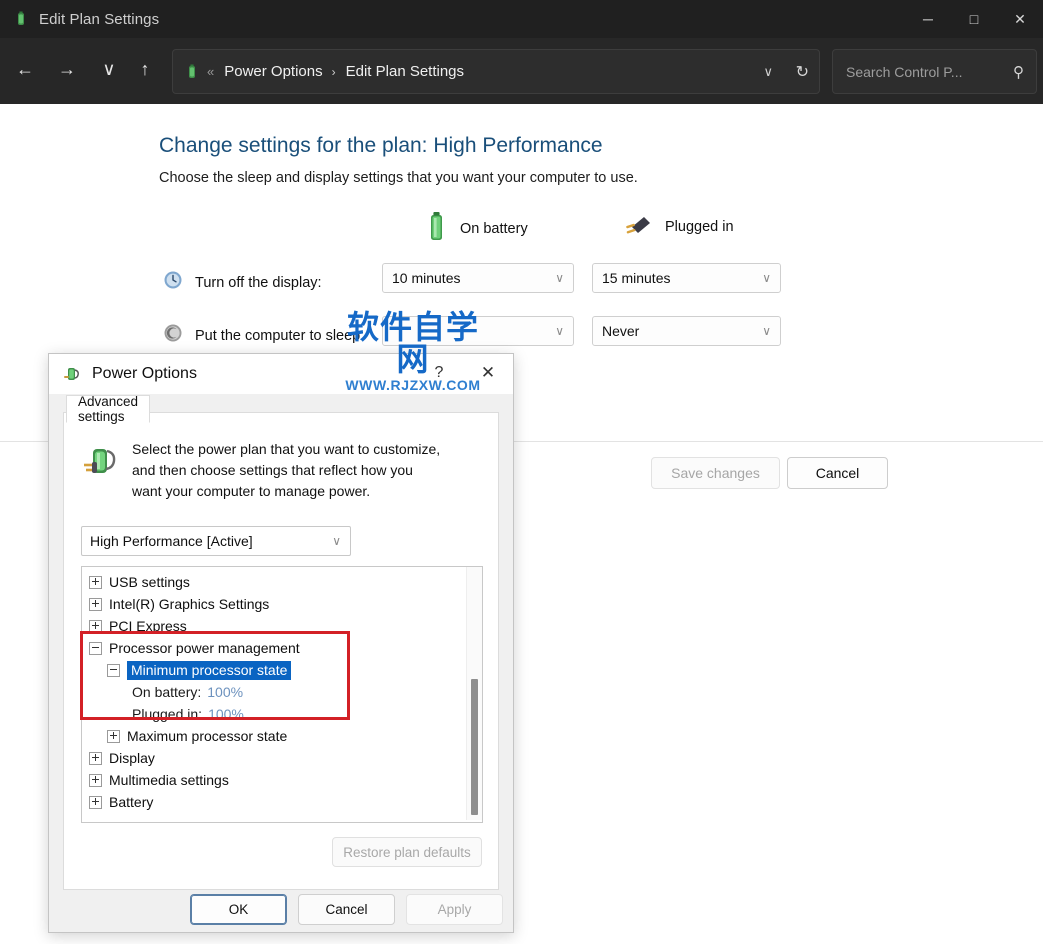 The height and width of the screenshot is (944, 1043). I want to click on breadcrumb-edit-plan-settings: Edit Plan Settings, so click(405, 71).